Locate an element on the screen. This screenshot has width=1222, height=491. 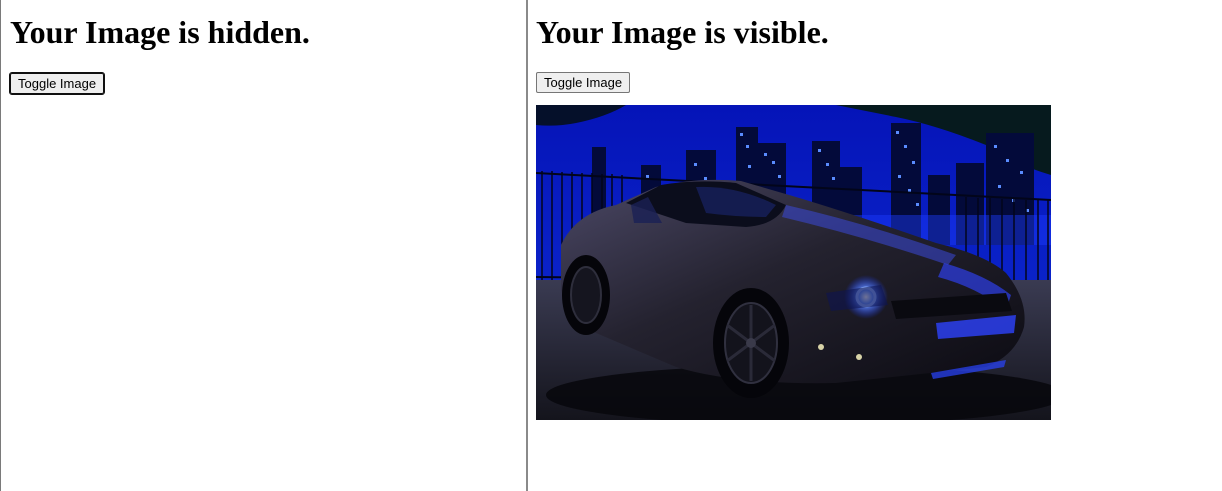
visible-panel-title: Your Image is visible. is located at coordinates (682, 32).